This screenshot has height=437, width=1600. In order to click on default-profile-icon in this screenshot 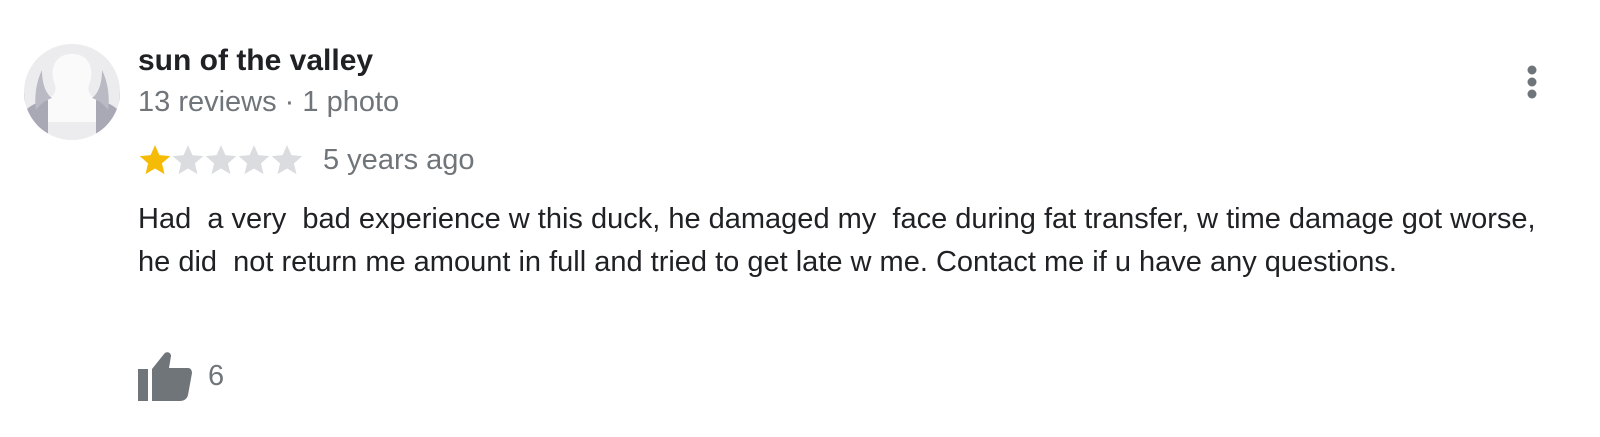, I will do `click(72, 92)`.